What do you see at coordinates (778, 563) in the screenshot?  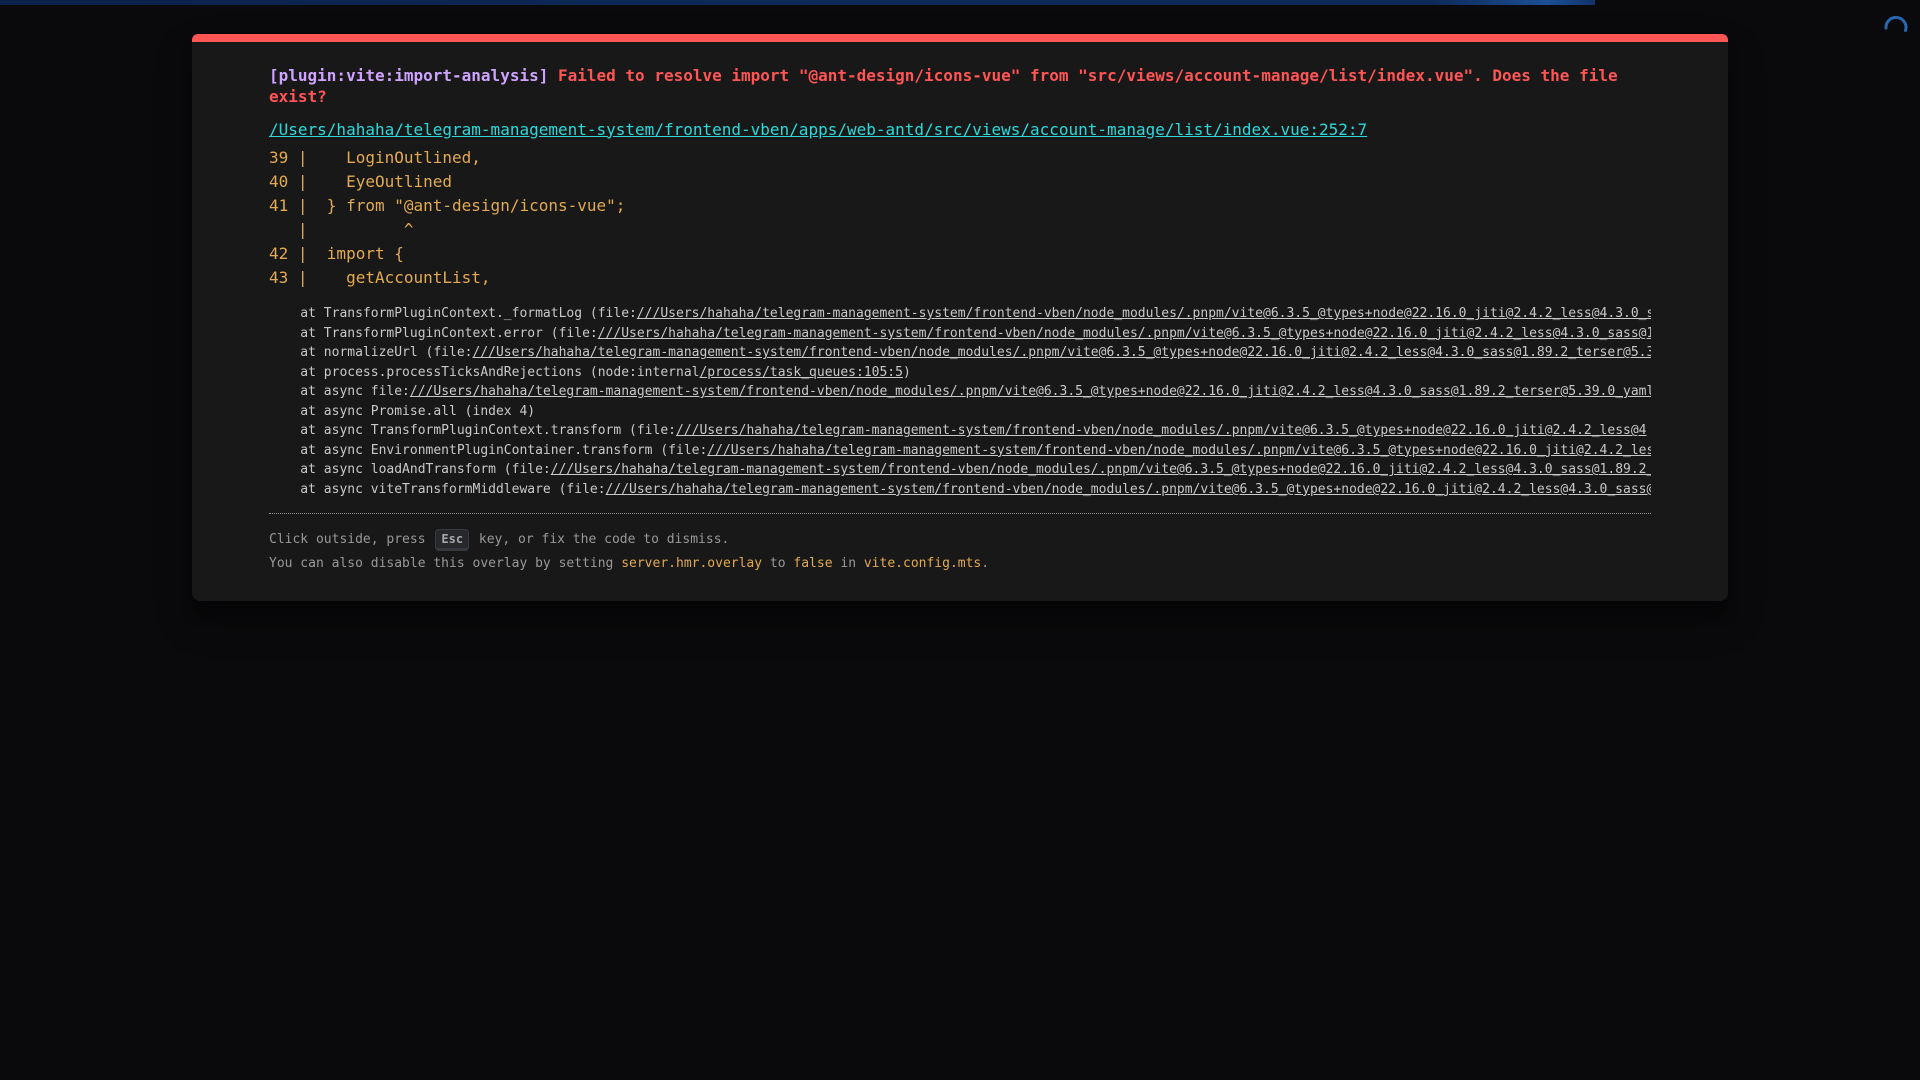 I see `tip-text: to` at bounding box center [778, 563].